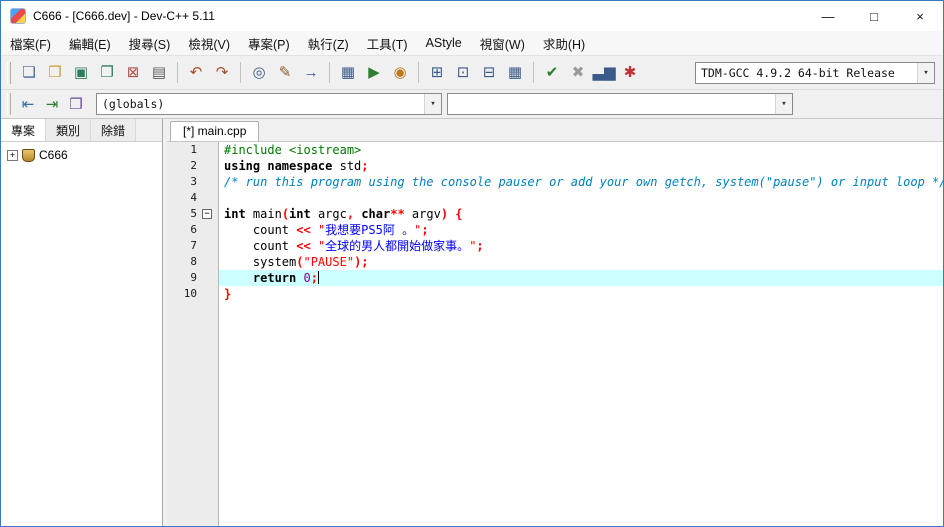  Describe the element at coordinates (133, 73) in the screenshot. I see `close-file-button: ⊠` at that location.